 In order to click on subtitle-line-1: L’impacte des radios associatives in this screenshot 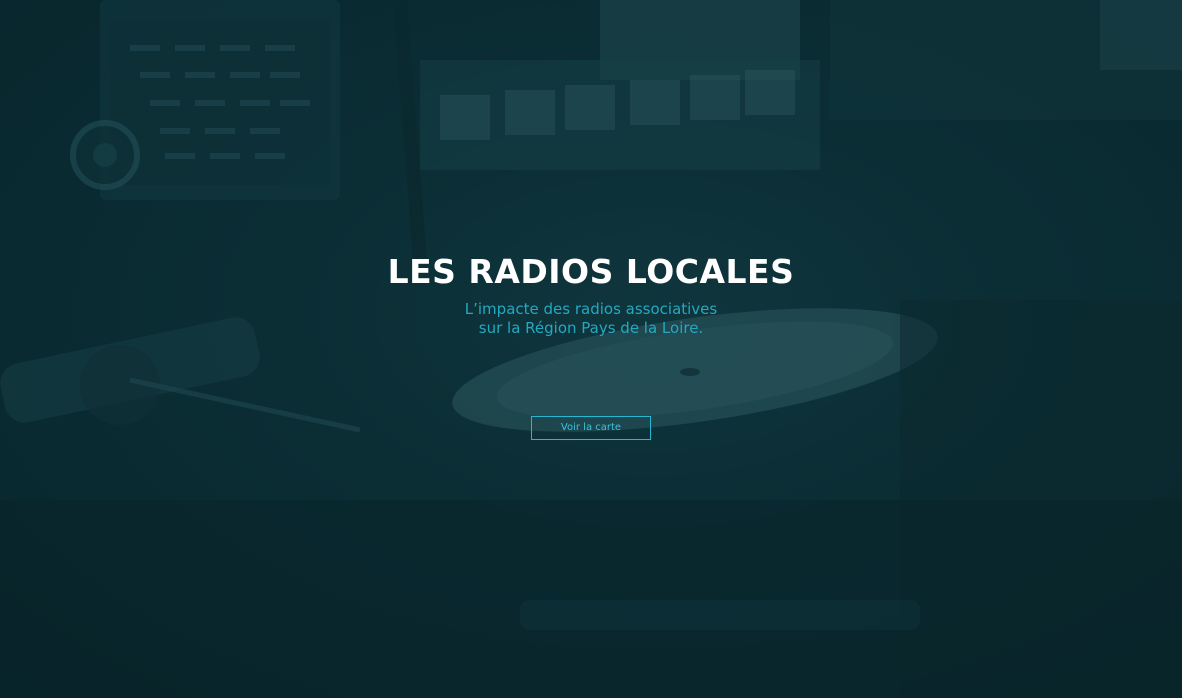, I will do `click(591, 309)`.